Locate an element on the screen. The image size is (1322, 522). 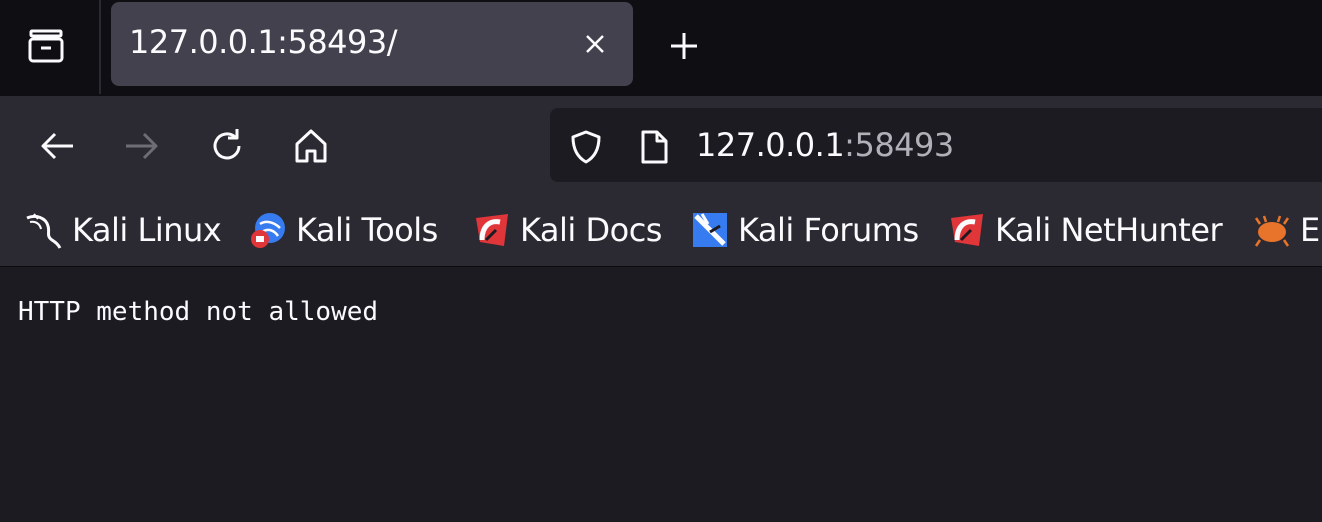
back-button is located at coordinates (57, 146).